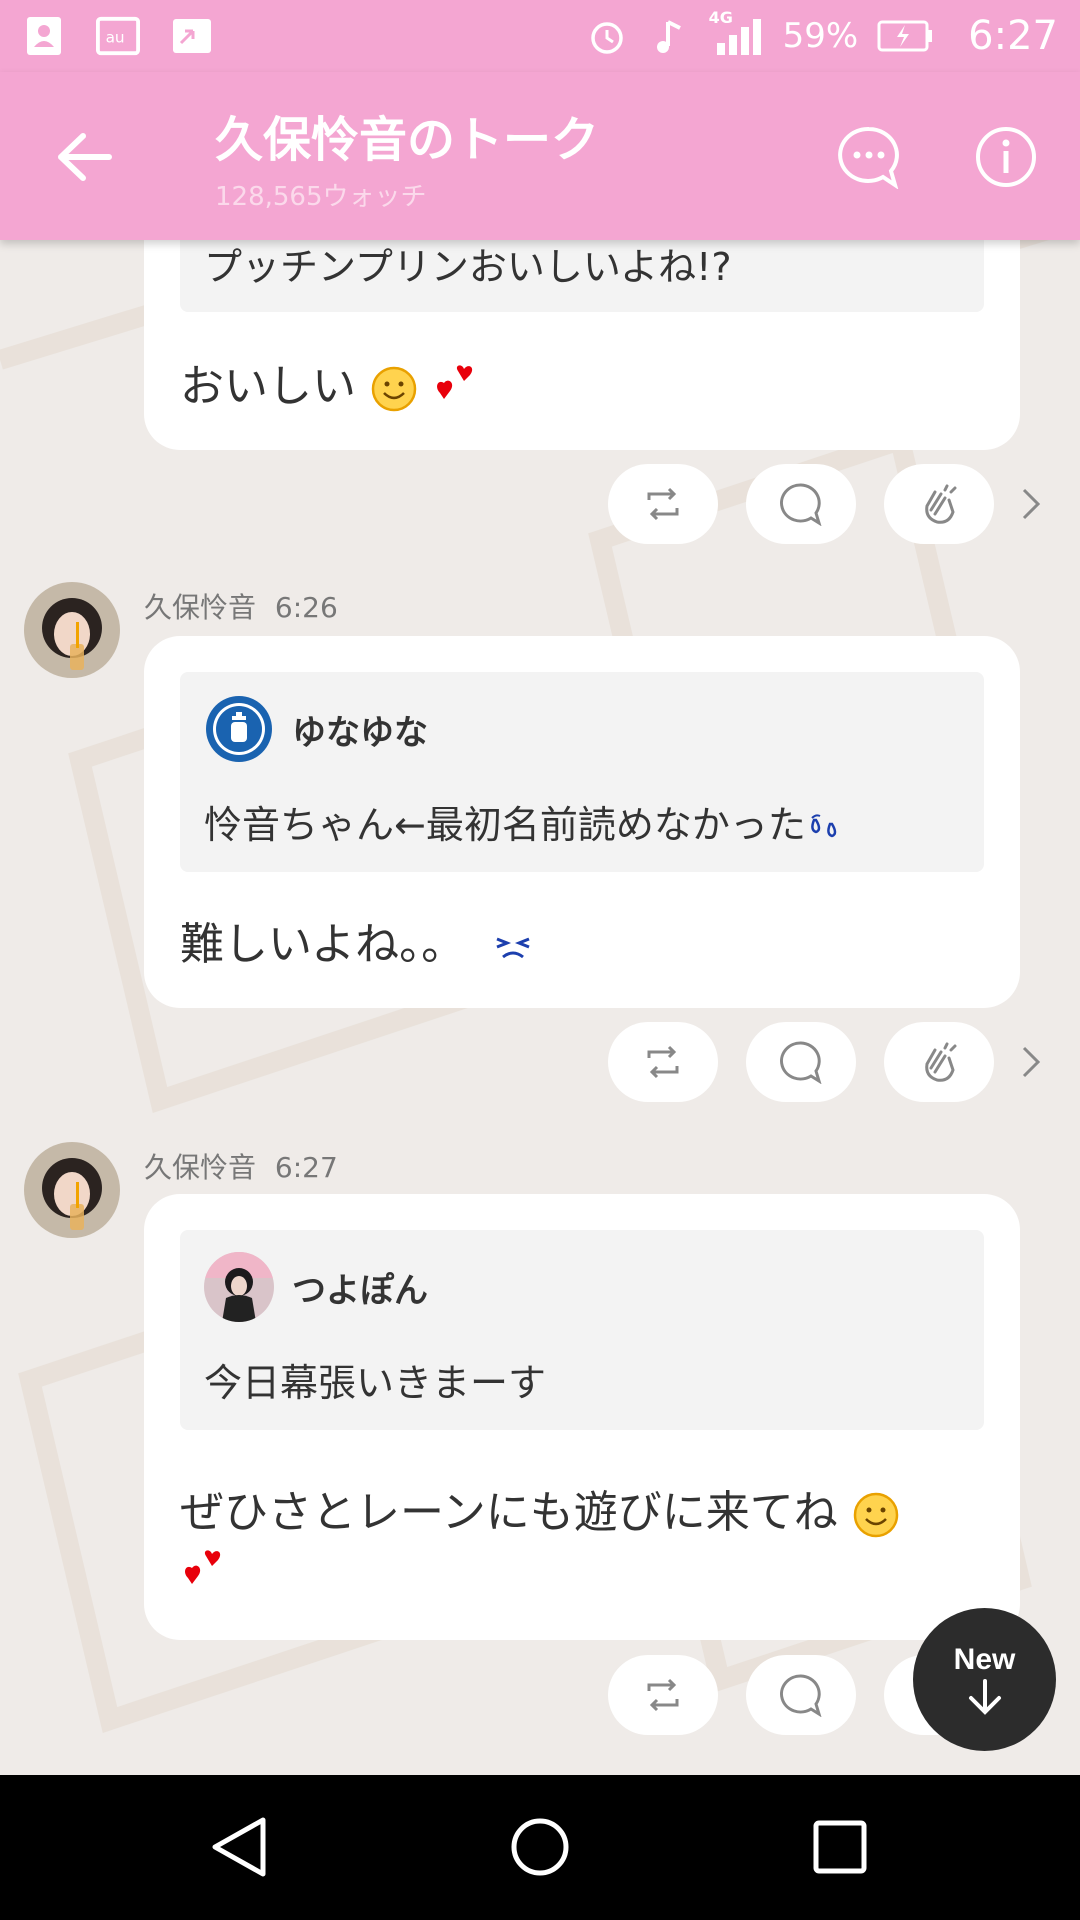  I want to click on back-arrow-icon, so click(85, 157).